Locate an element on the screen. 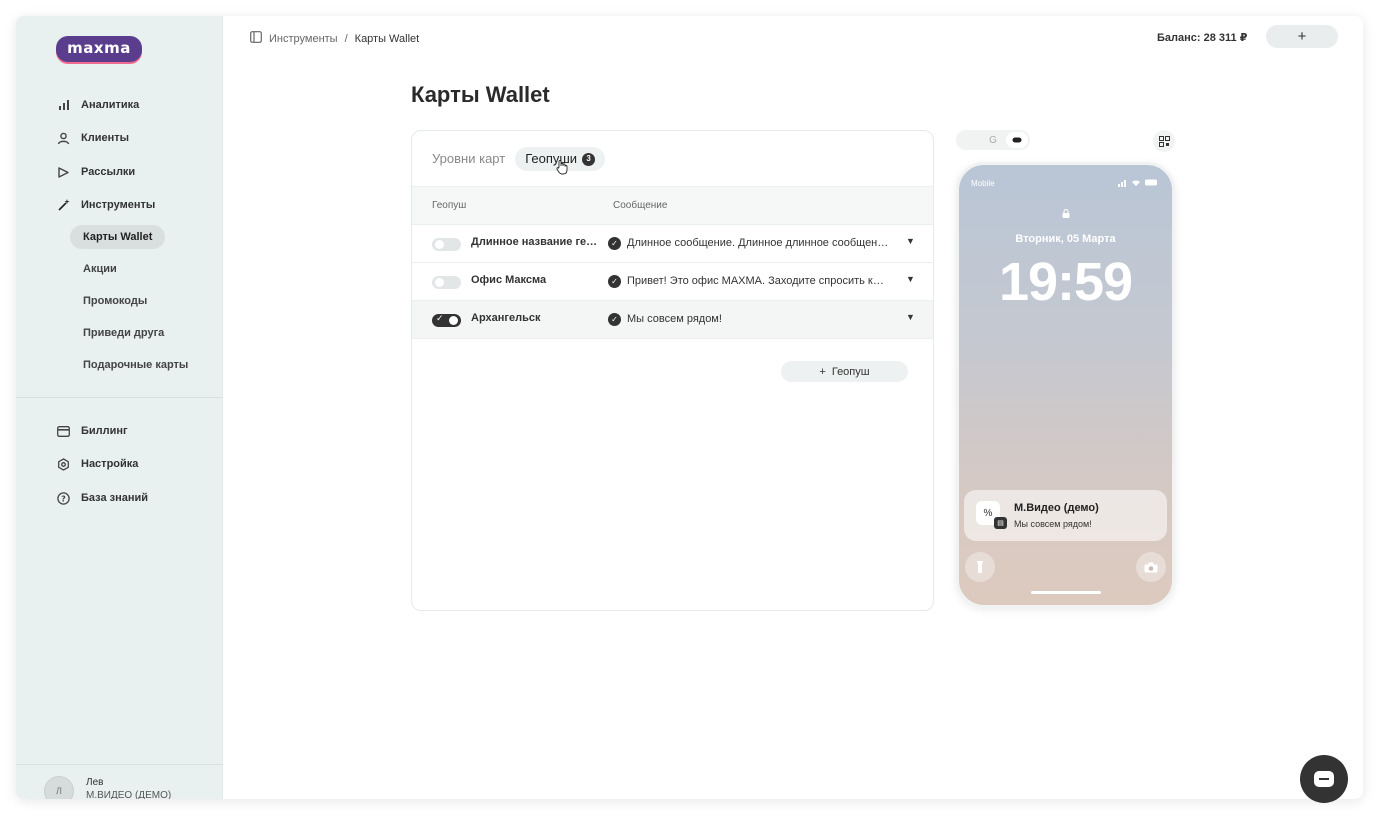  user-icon is located at coordinates (63, 138).